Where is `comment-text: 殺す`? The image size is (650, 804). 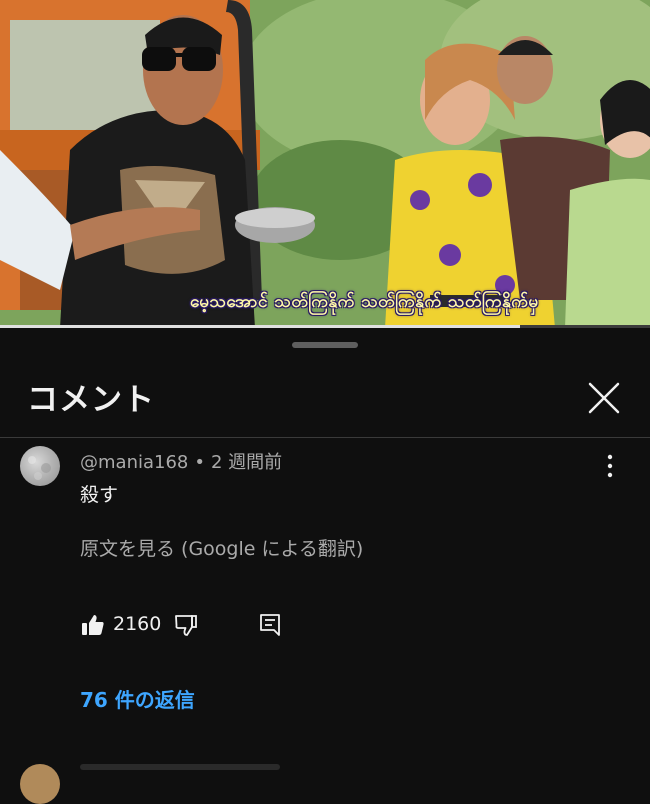
comment-text: 殺す is located at coordinates (99, 495).